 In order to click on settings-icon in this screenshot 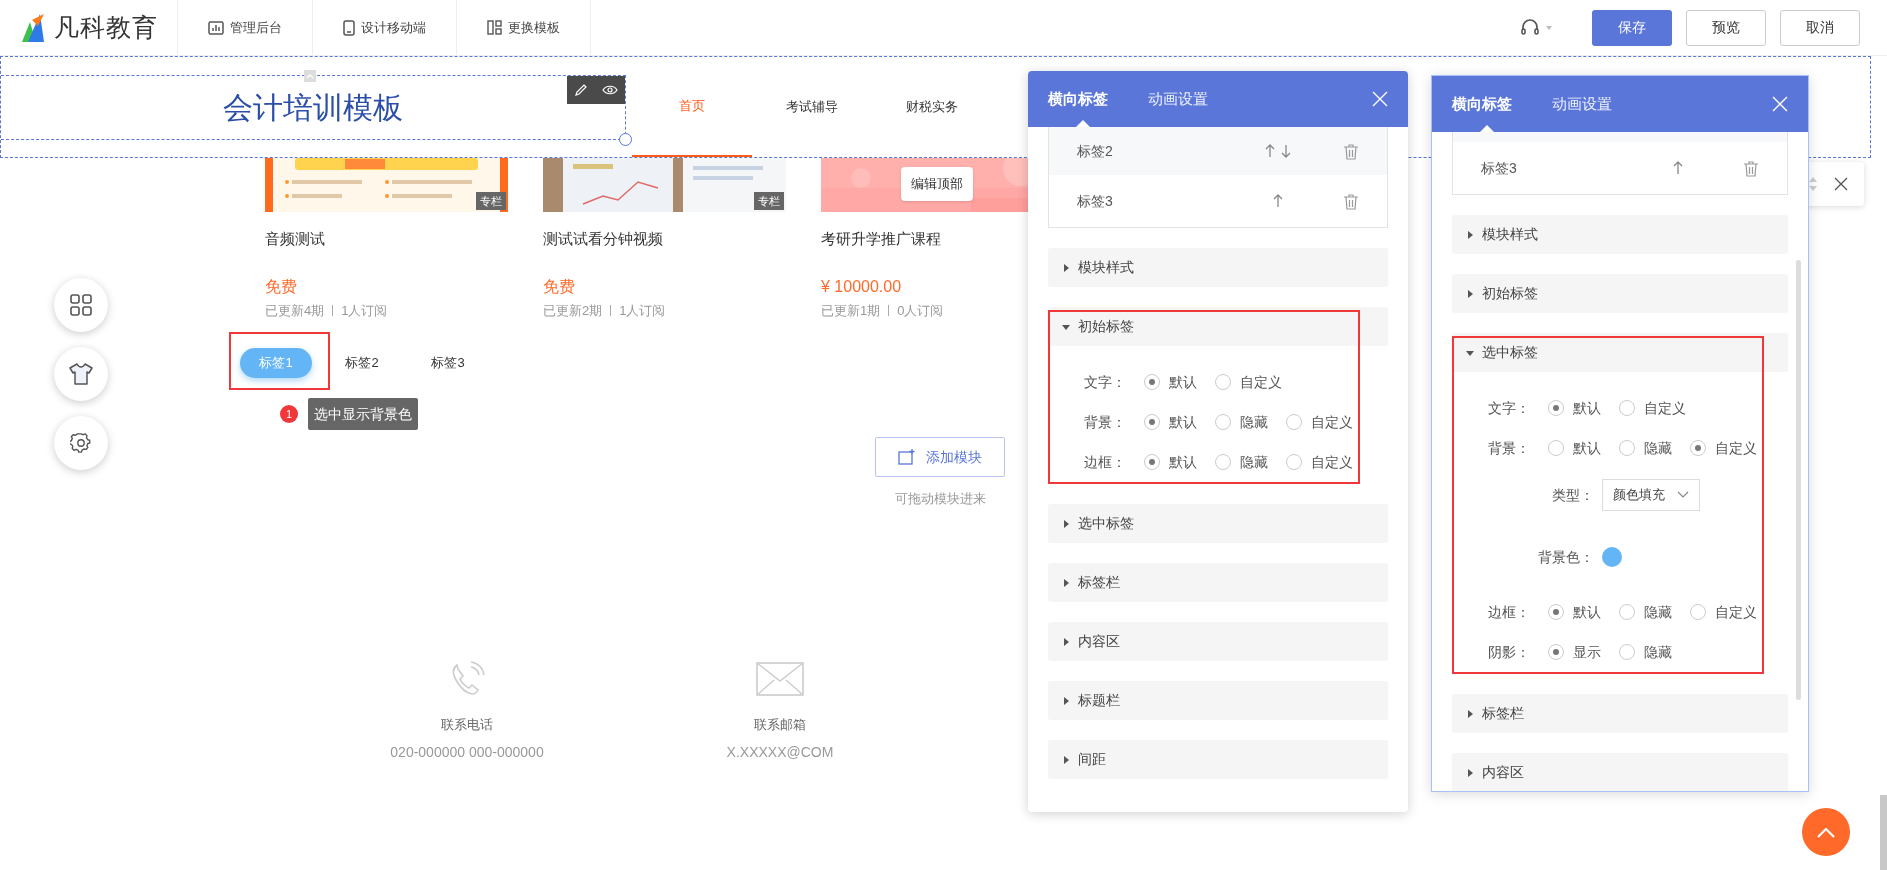, I will do `click(81, 443)`.